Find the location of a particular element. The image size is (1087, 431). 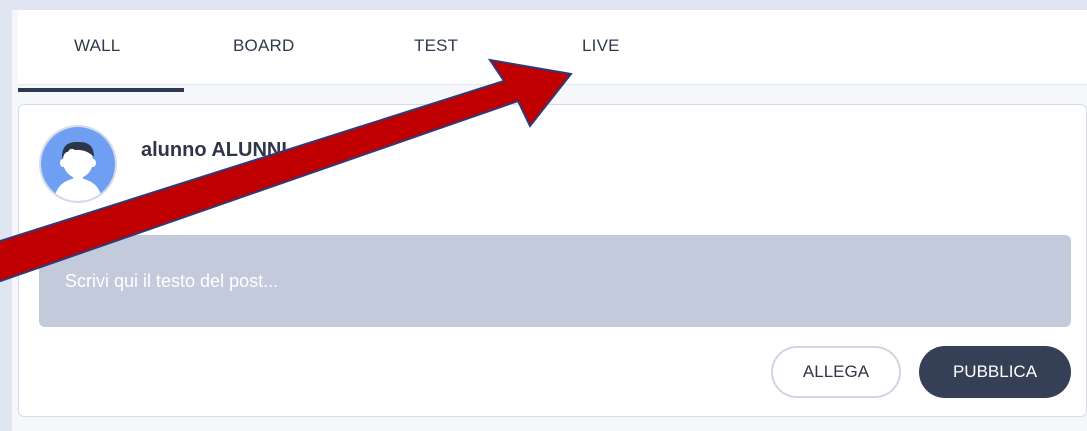

user-avatar-icon is located at coordinates (78, 164).